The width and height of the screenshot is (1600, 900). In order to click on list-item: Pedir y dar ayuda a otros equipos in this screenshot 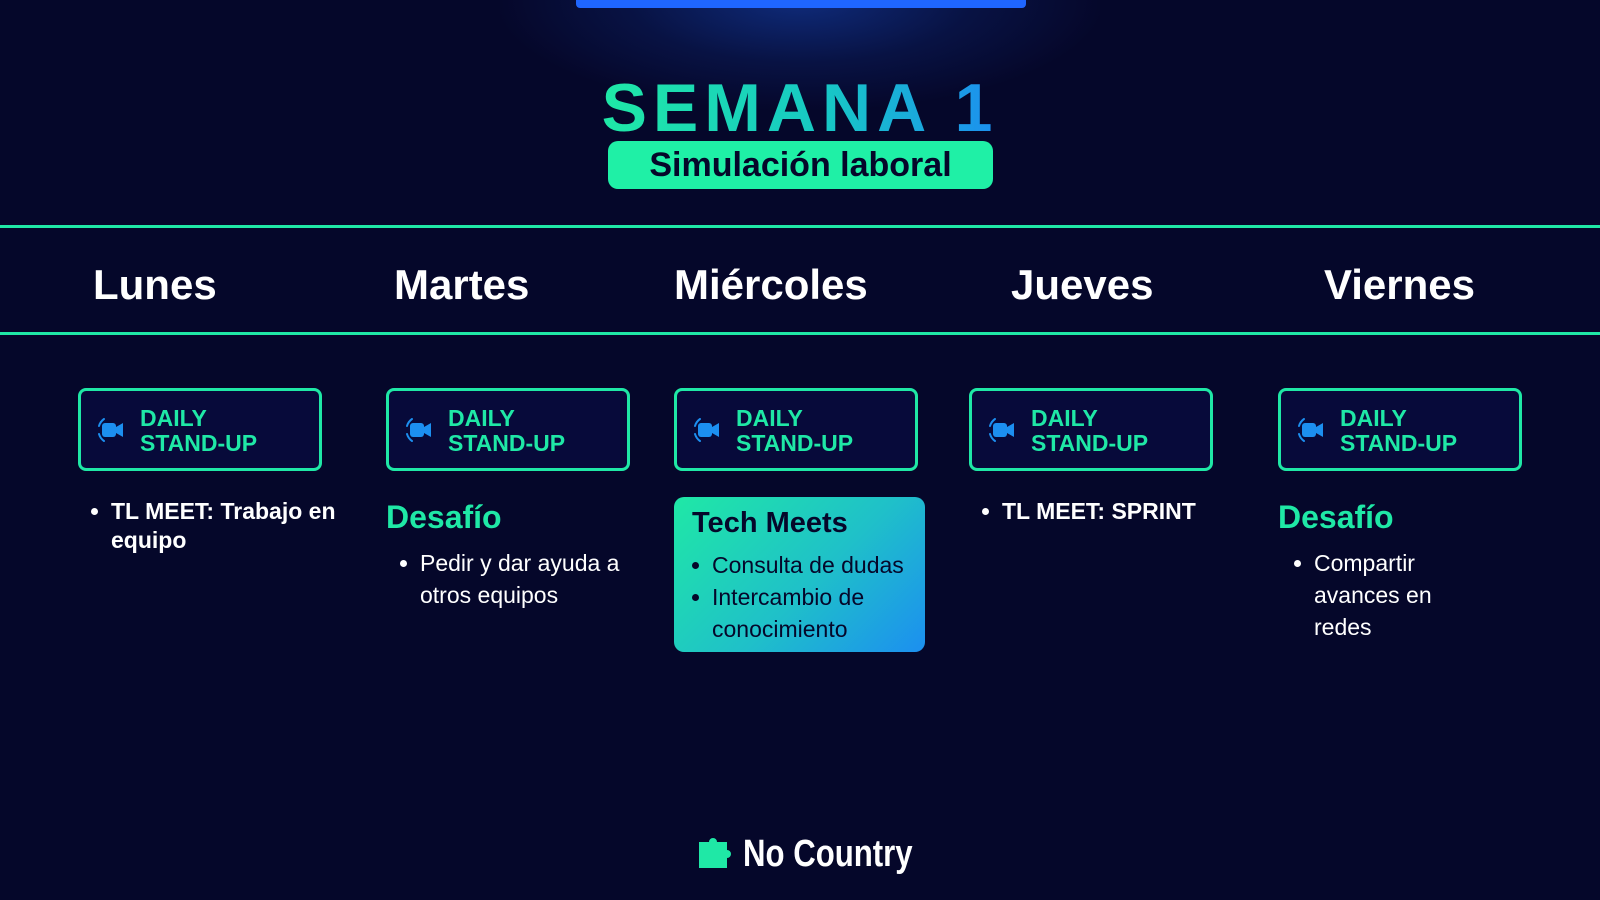, I will do `click(512, 579)`.